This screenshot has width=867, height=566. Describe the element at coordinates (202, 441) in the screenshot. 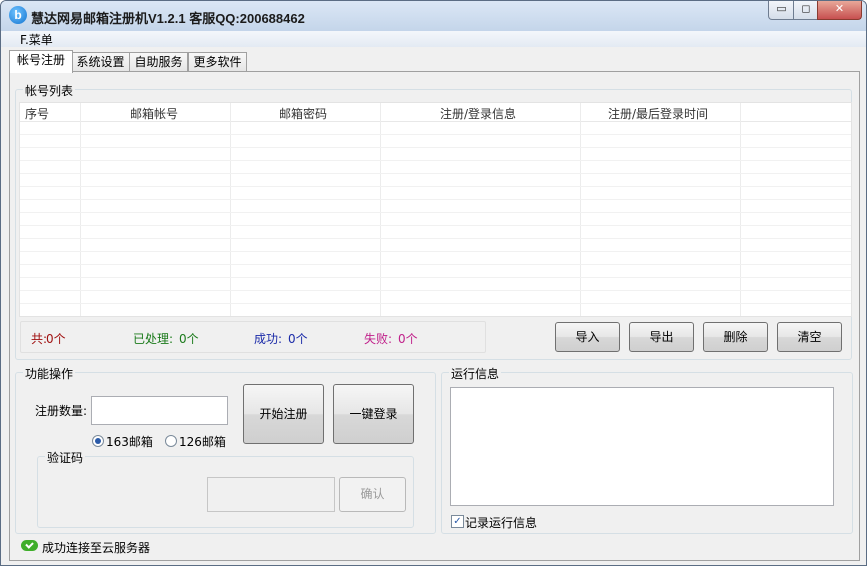

I see `radio-126-mail-label: 126邮箱` at that location.